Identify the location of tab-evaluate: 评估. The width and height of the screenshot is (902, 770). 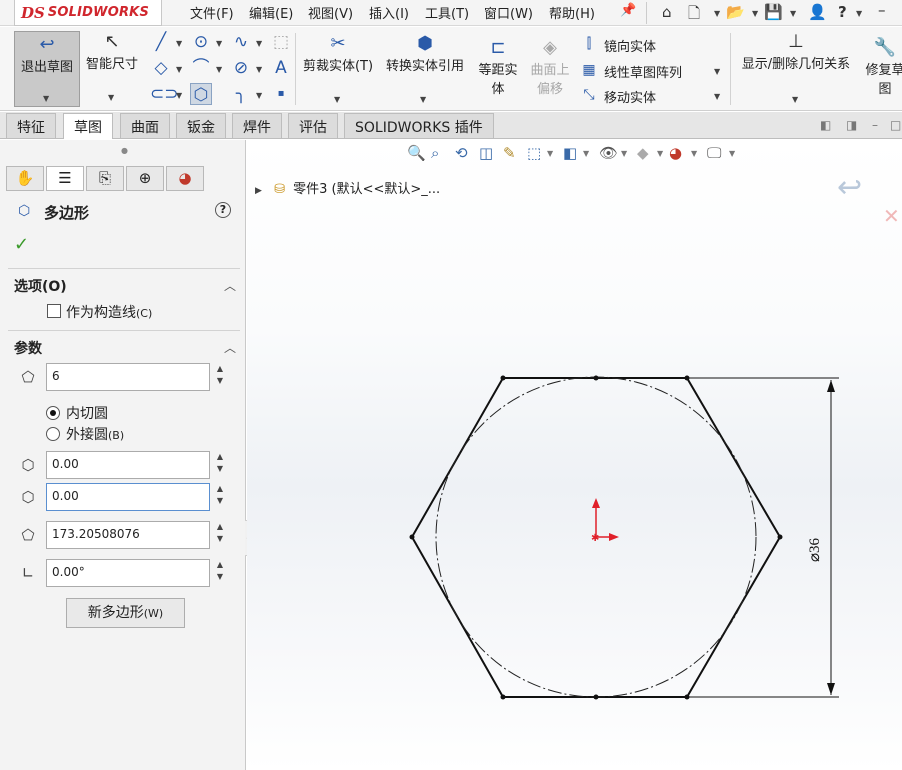
(313, 125).